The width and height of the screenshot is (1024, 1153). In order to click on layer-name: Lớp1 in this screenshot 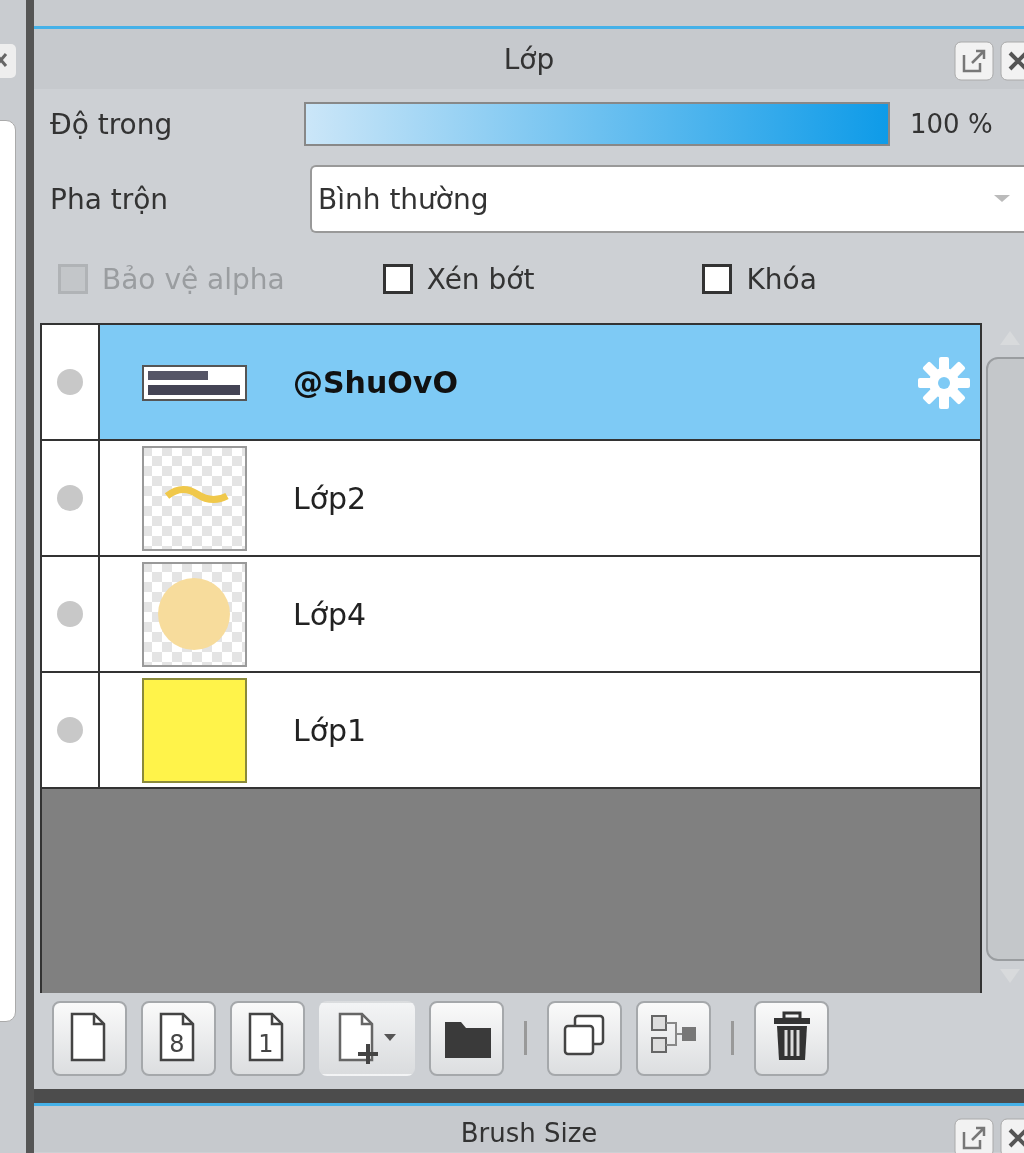, I will do `click(330, 730)`.